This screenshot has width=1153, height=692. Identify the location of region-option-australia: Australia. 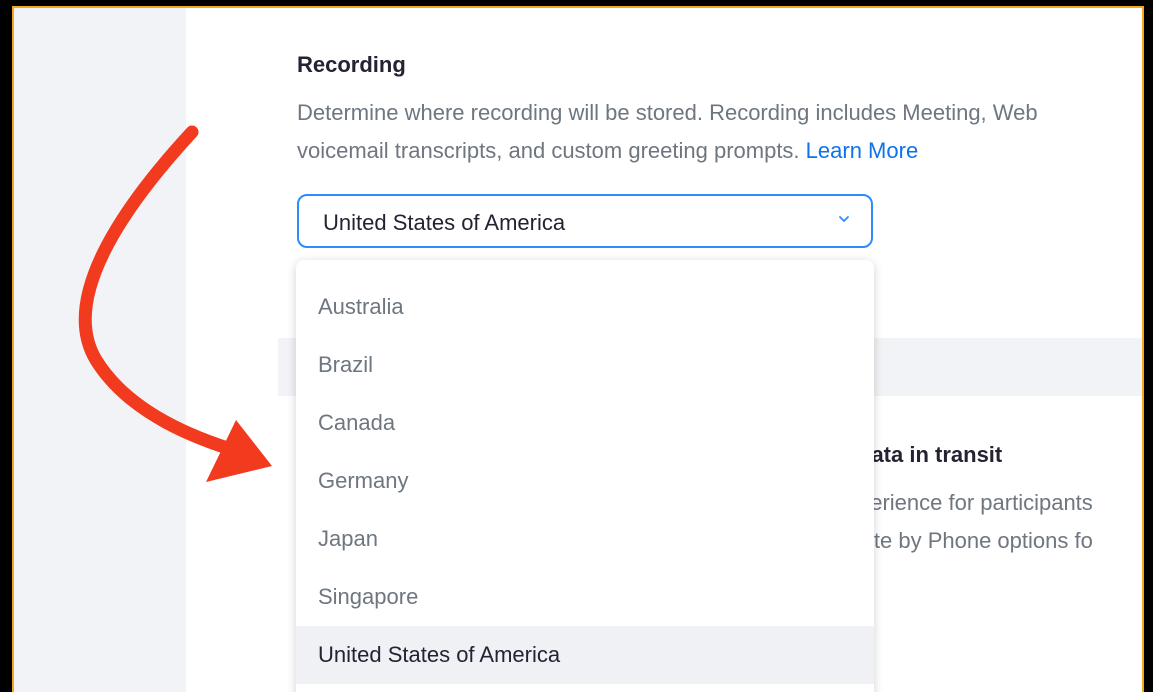
(585, 307).